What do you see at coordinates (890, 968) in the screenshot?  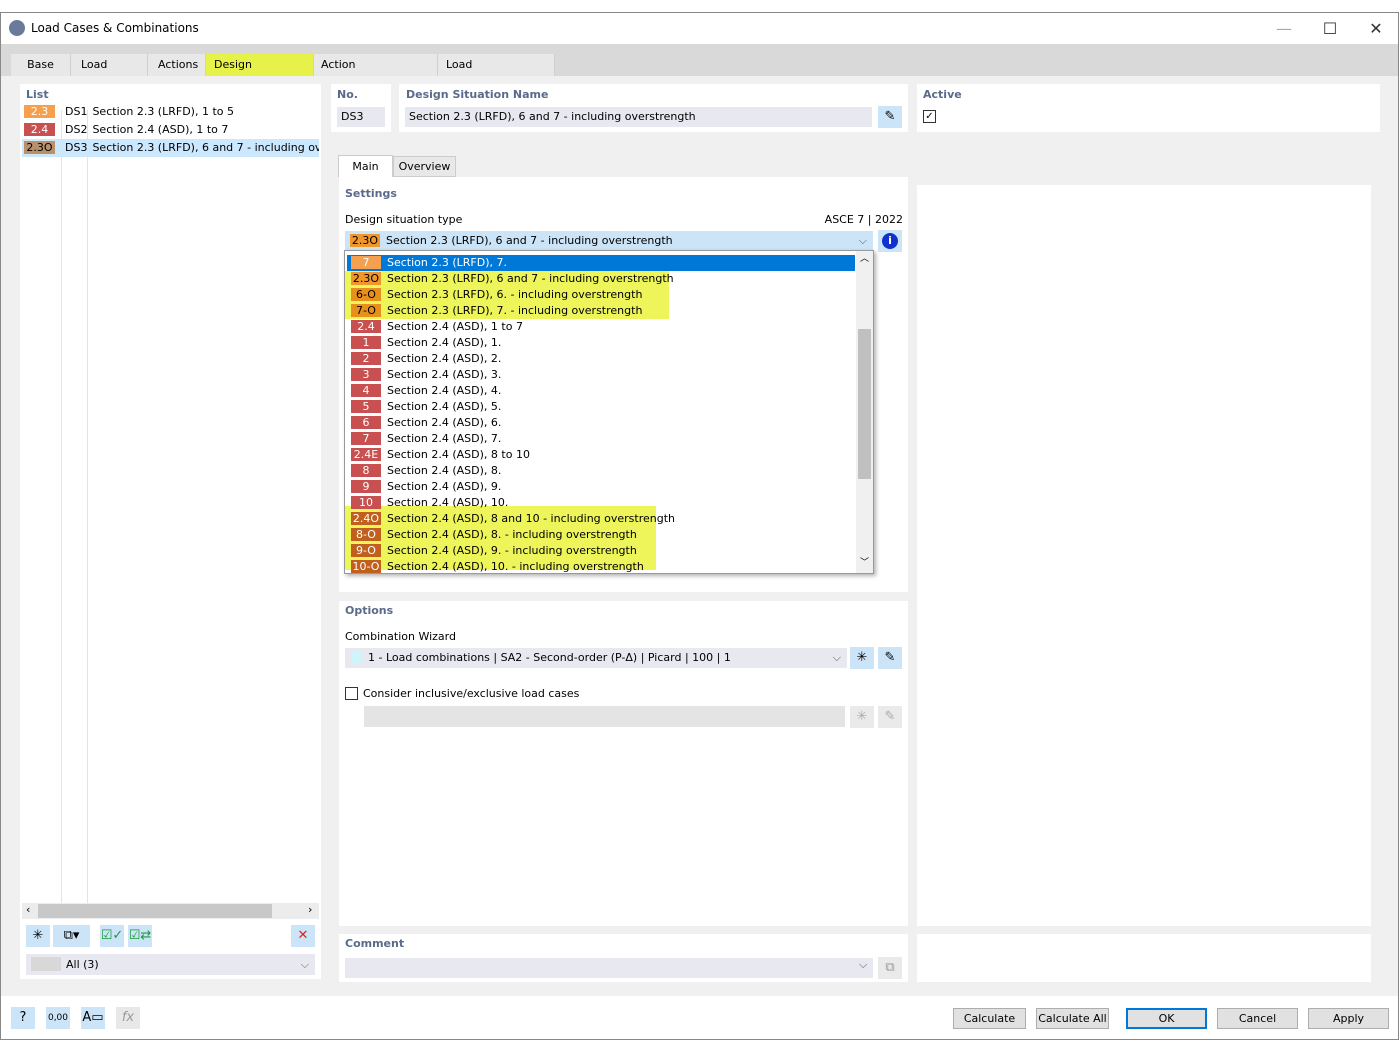 I see `comment-library-icon: ⧉` at bounding box center [890, 968].